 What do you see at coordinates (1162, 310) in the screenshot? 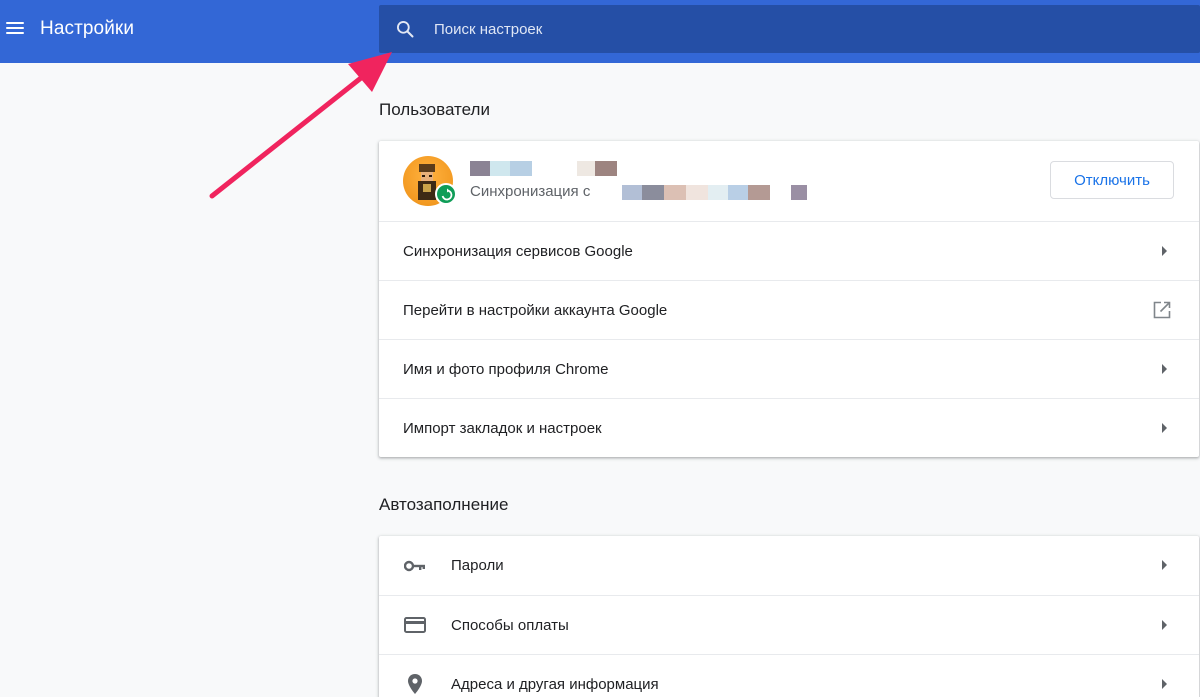
I see `external-link-icon` at bounding box center [1162, 310].